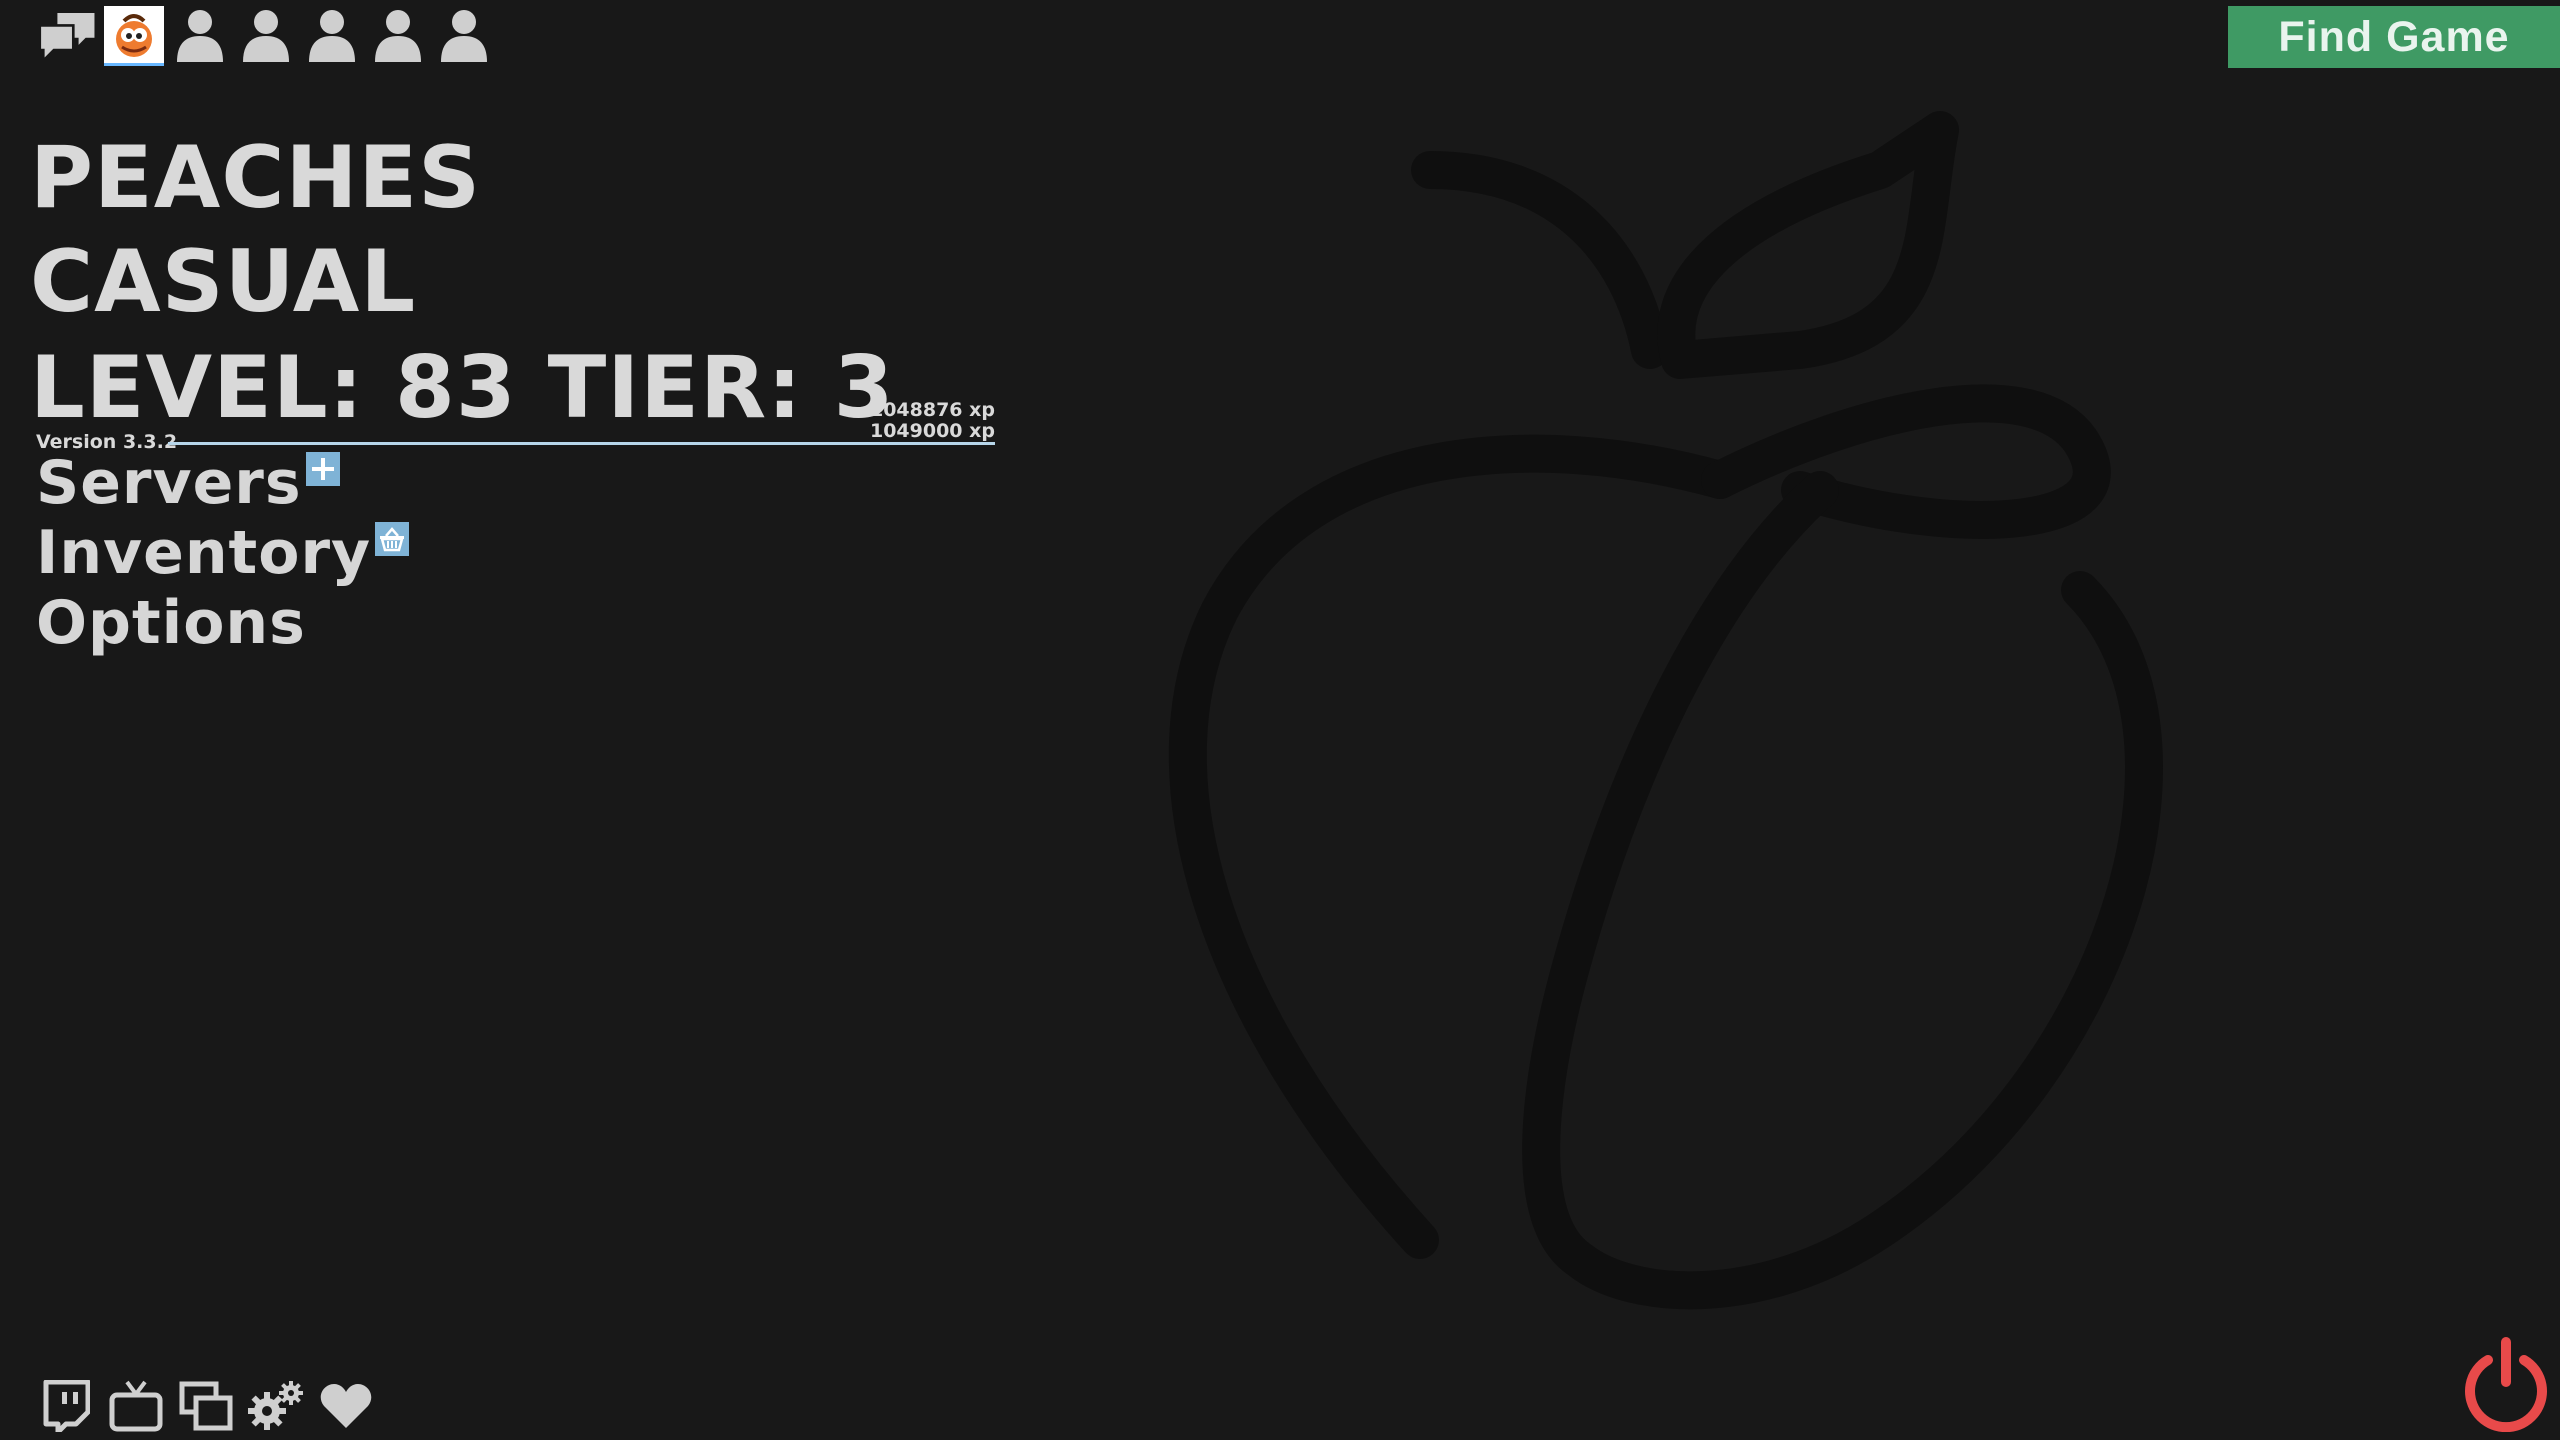  I want to click on avatar, so click(134, 36).